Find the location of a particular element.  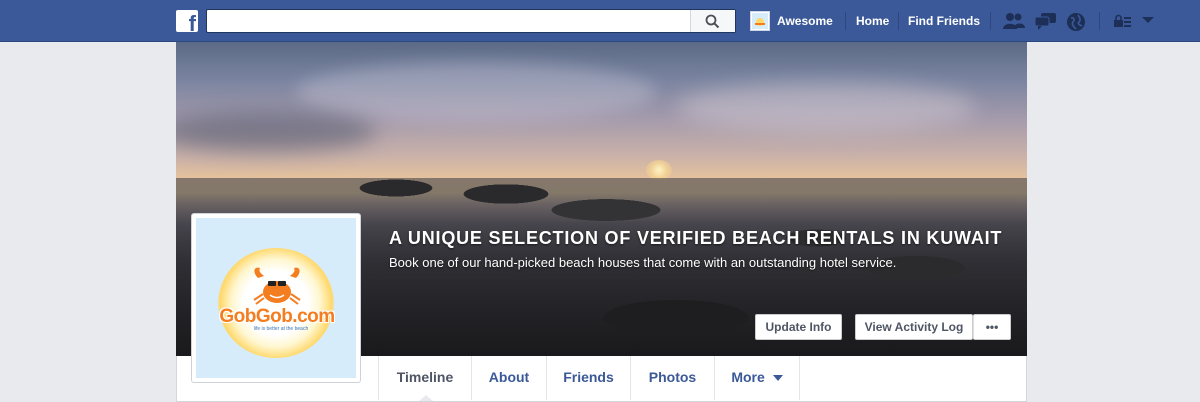

profile-name-link: Awesome is located at coordinates (805, 21).